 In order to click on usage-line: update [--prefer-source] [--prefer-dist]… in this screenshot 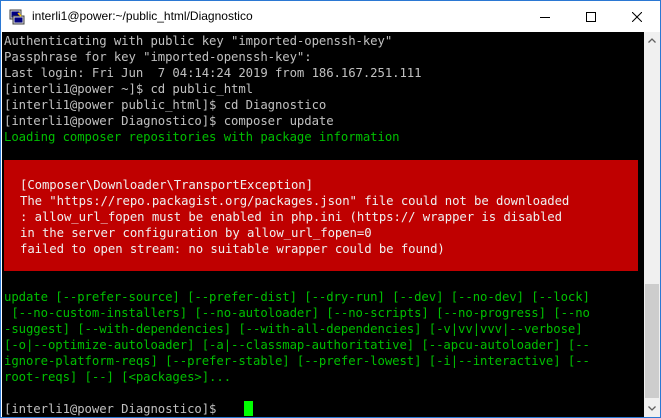, I will do `click(297, 297)`.